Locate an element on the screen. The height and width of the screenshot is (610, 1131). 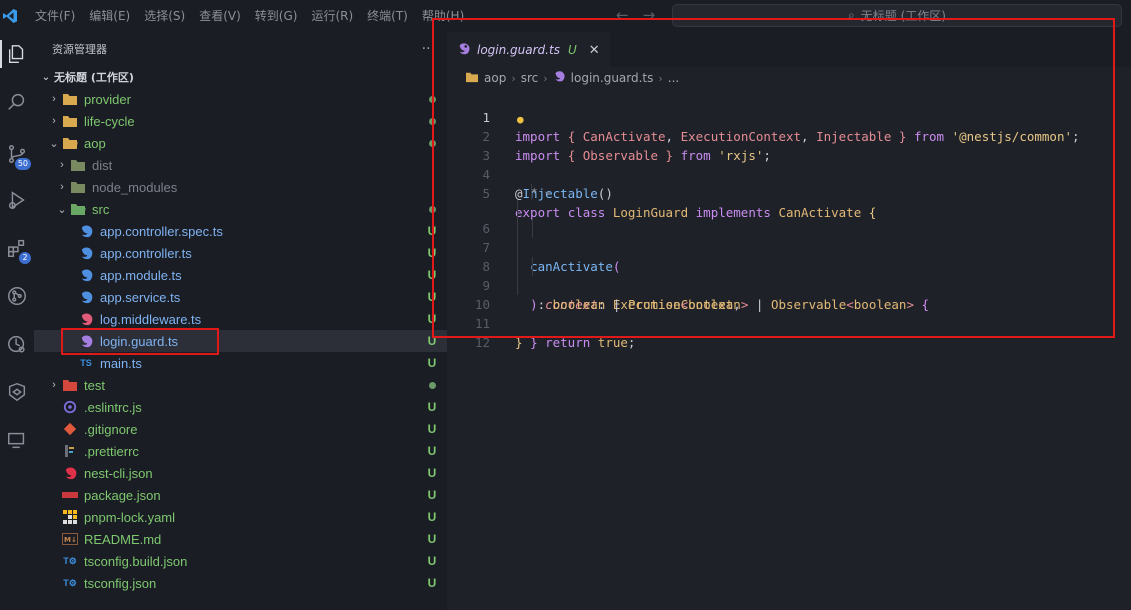
explorer-icon is located at coordinates (17, 54).